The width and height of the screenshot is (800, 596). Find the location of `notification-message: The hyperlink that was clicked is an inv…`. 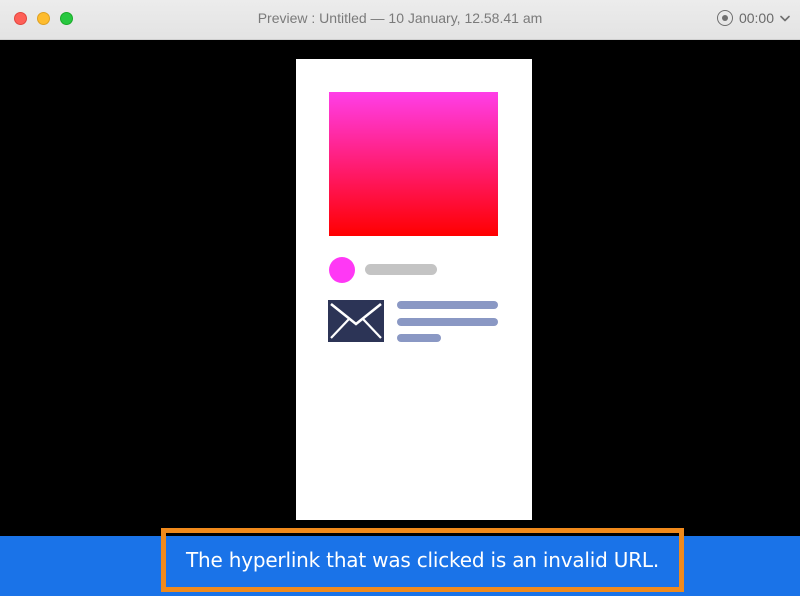

notification-message: The hyperlink that was clicked is an inv… is located at coordinates (422, 560).